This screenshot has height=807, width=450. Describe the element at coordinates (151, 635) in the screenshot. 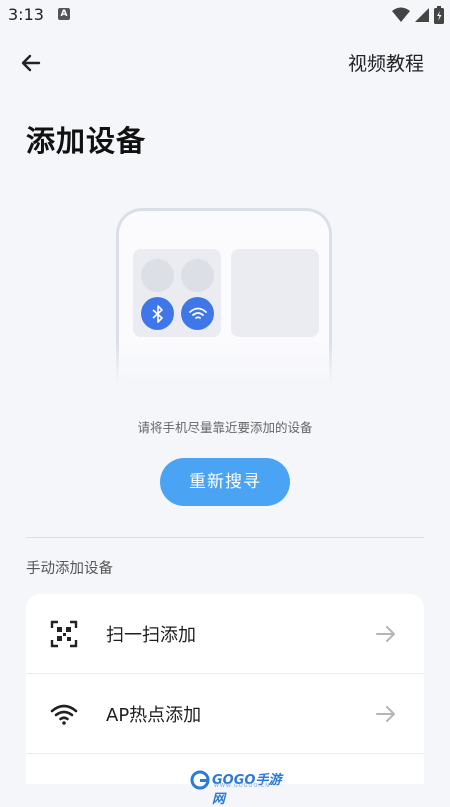

I see `scan-qr-add-label: 扫一扫添加` at that location.